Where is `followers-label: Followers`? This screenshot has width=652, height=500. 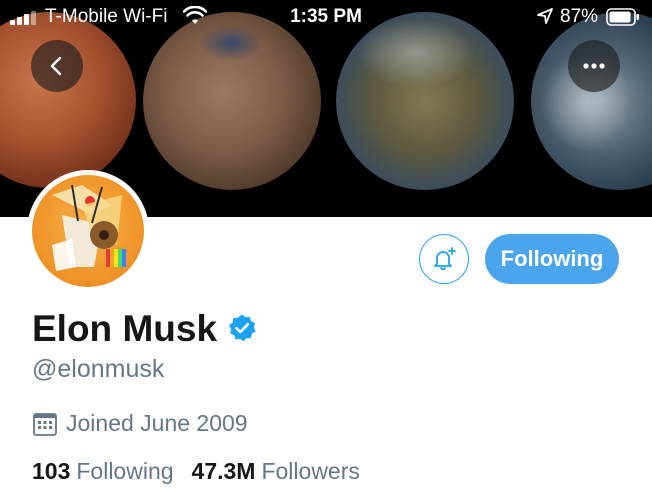 followers-label: Followers is located at coordinates (310, 471).